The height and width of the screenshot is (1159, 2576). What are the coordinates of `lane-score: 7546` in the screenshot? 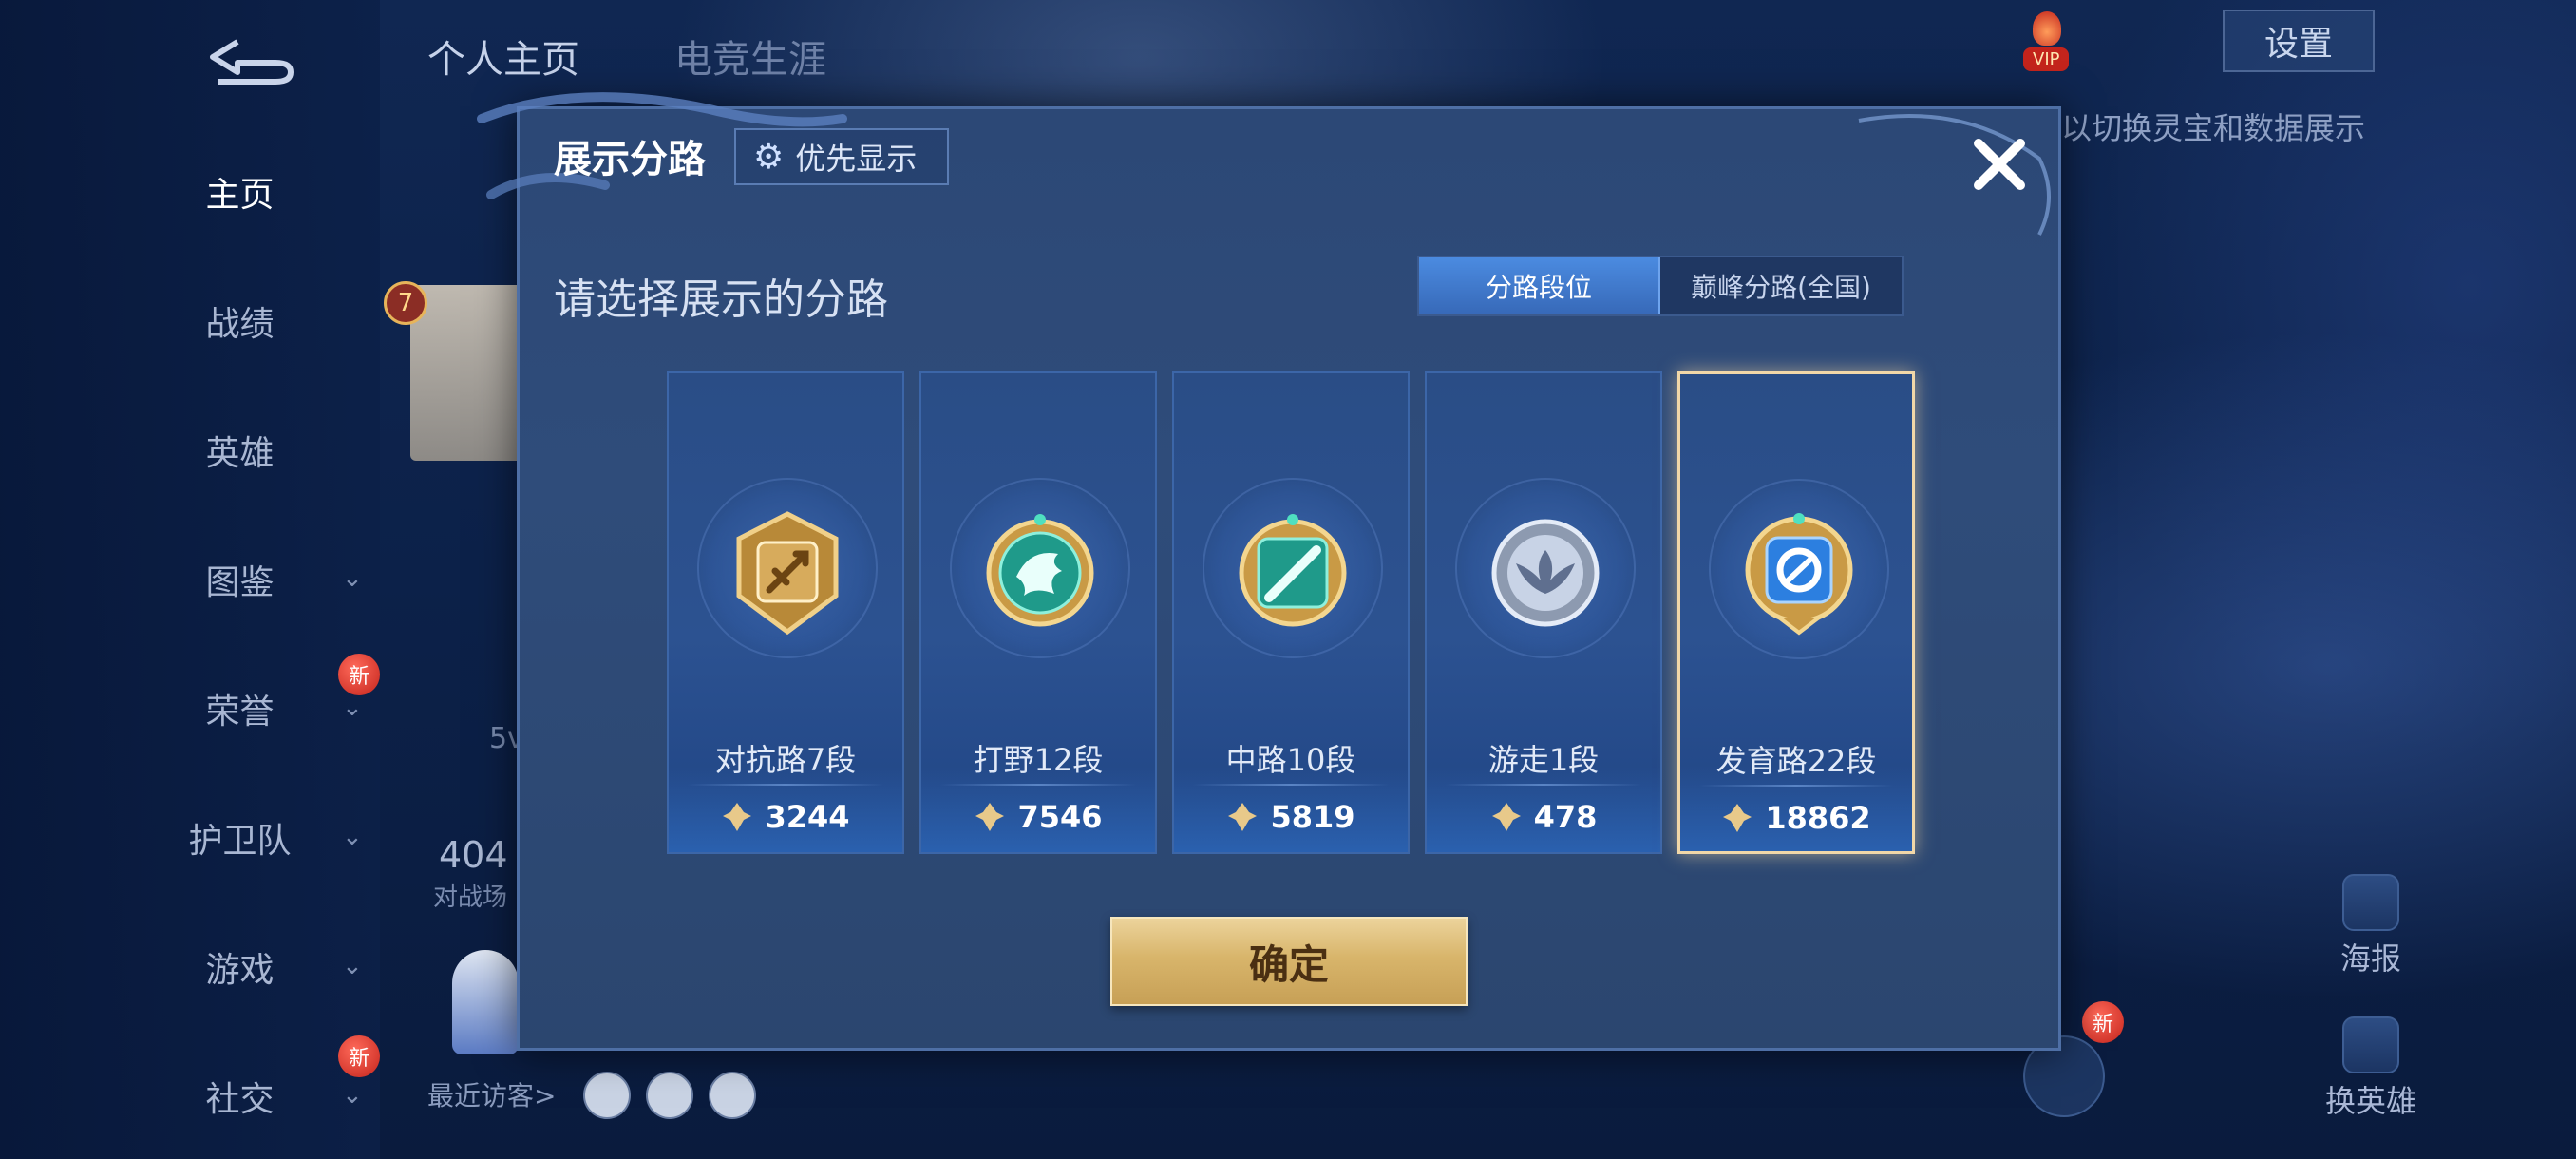 It's located at (1038, 817).